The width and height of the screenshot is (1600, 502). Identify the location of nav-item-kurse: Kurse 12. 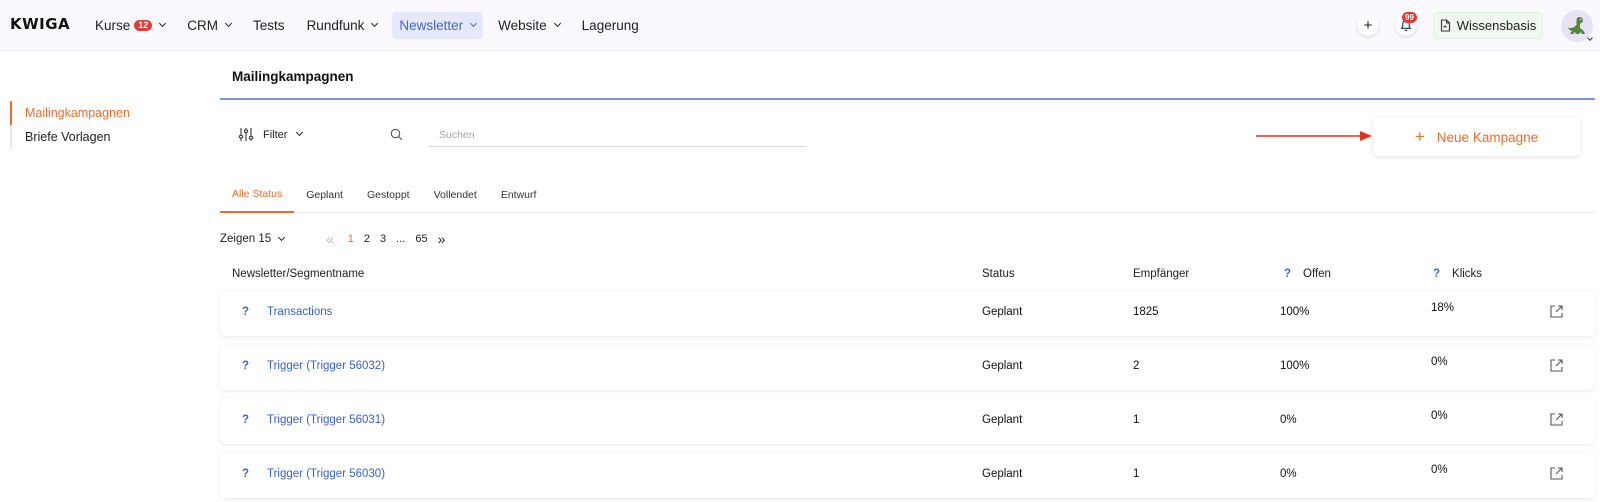
(130, 25).